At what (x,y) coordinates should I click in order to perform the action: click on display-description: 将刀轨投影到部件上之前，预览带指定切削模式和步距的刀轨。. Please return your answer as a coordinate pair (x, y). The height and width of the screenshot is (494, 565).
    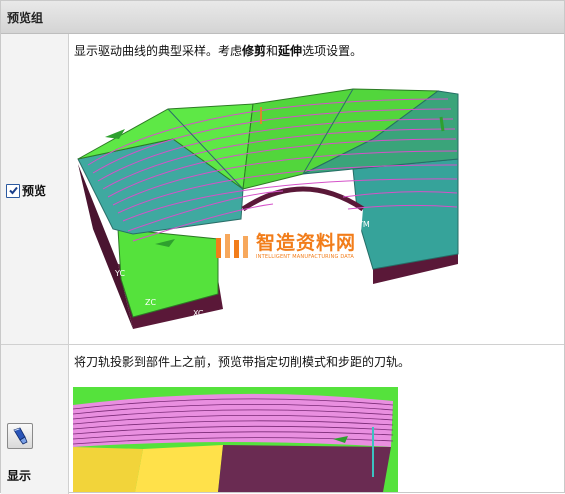
    Looking at the image, I should click on (242, 362).